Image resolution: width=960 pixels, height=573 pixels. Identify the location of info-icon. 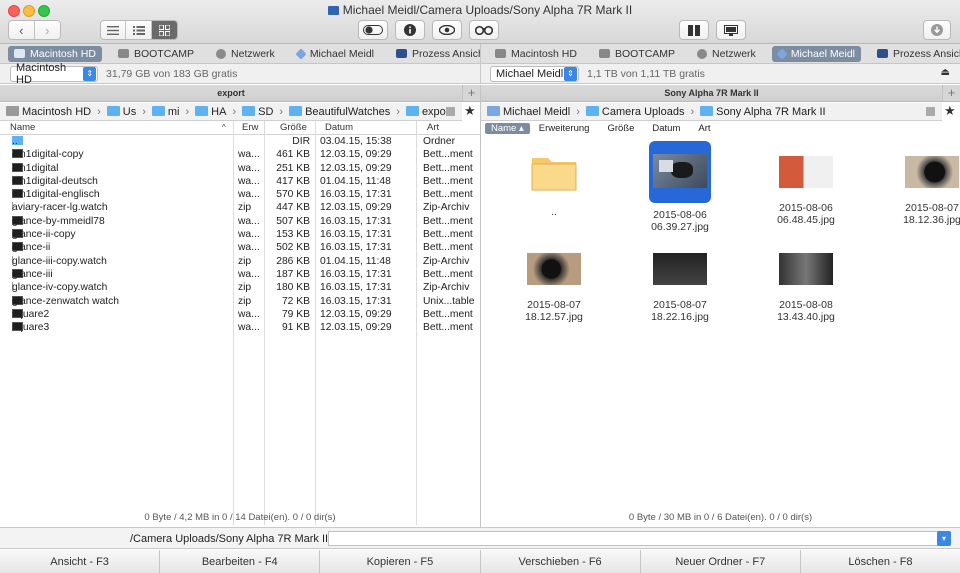
(410, 30).